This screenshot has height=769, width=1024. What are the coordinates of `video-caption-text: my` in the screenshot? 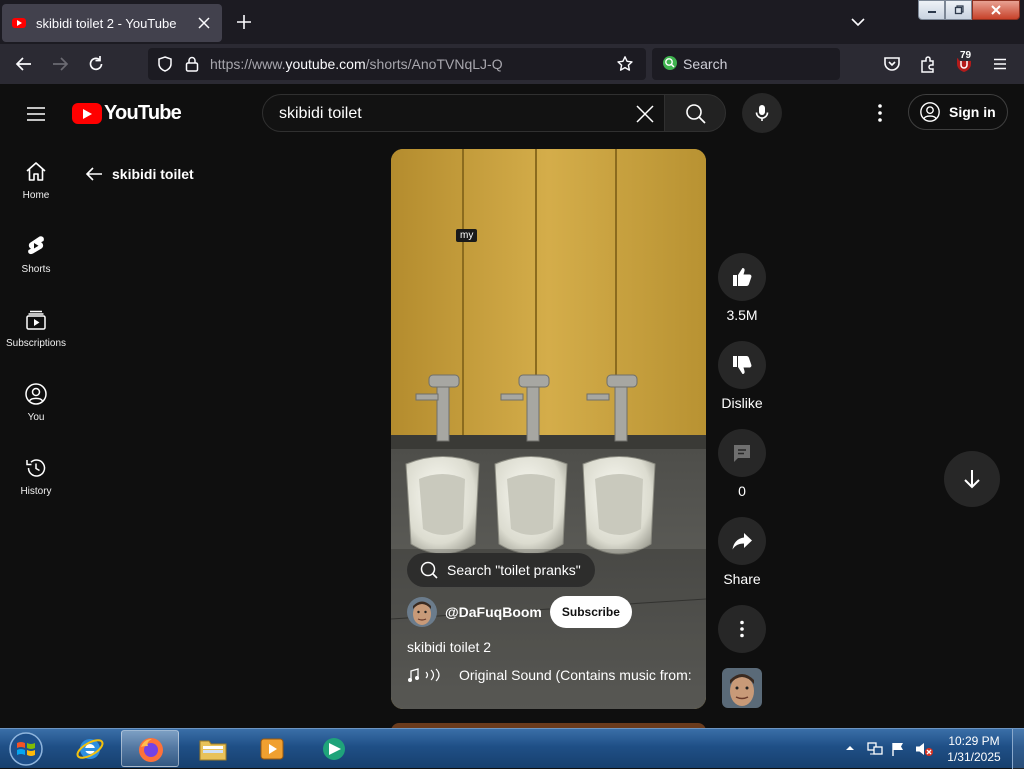 It's located at (467, 235).